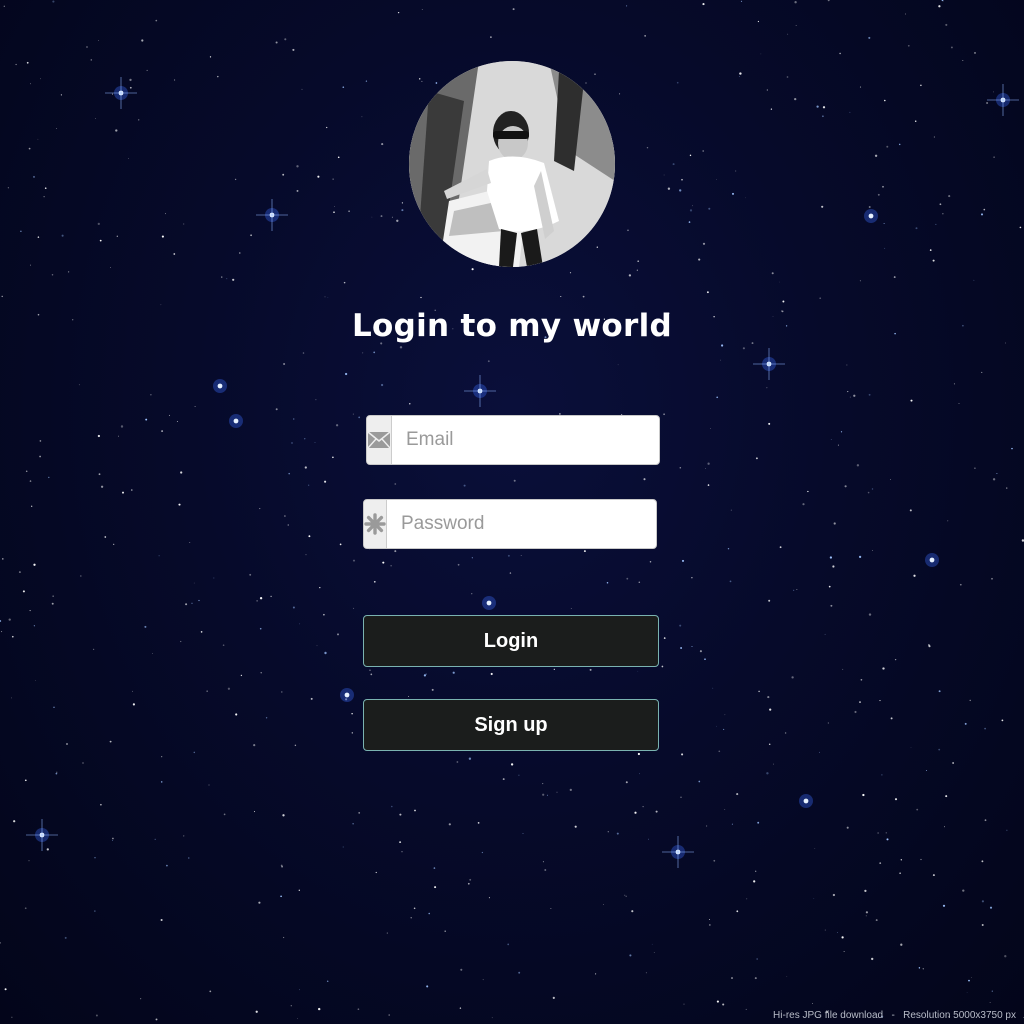 The height and width of the screenshot is (1024, 1024). What do you see at coordinates (379, 440) in the screenshot?
I see `envelope-icon` at bounding box center [379, 440].